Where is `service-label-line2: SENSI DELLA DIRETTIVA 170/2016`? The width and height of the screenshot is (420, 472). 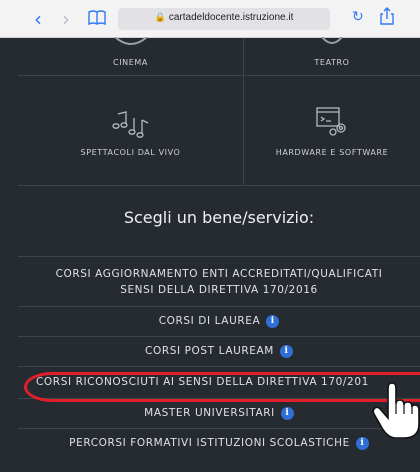
service-label-line2: SENSI DELLA DIRETTIVA 170/2016 is located at coordinates (219, 290).